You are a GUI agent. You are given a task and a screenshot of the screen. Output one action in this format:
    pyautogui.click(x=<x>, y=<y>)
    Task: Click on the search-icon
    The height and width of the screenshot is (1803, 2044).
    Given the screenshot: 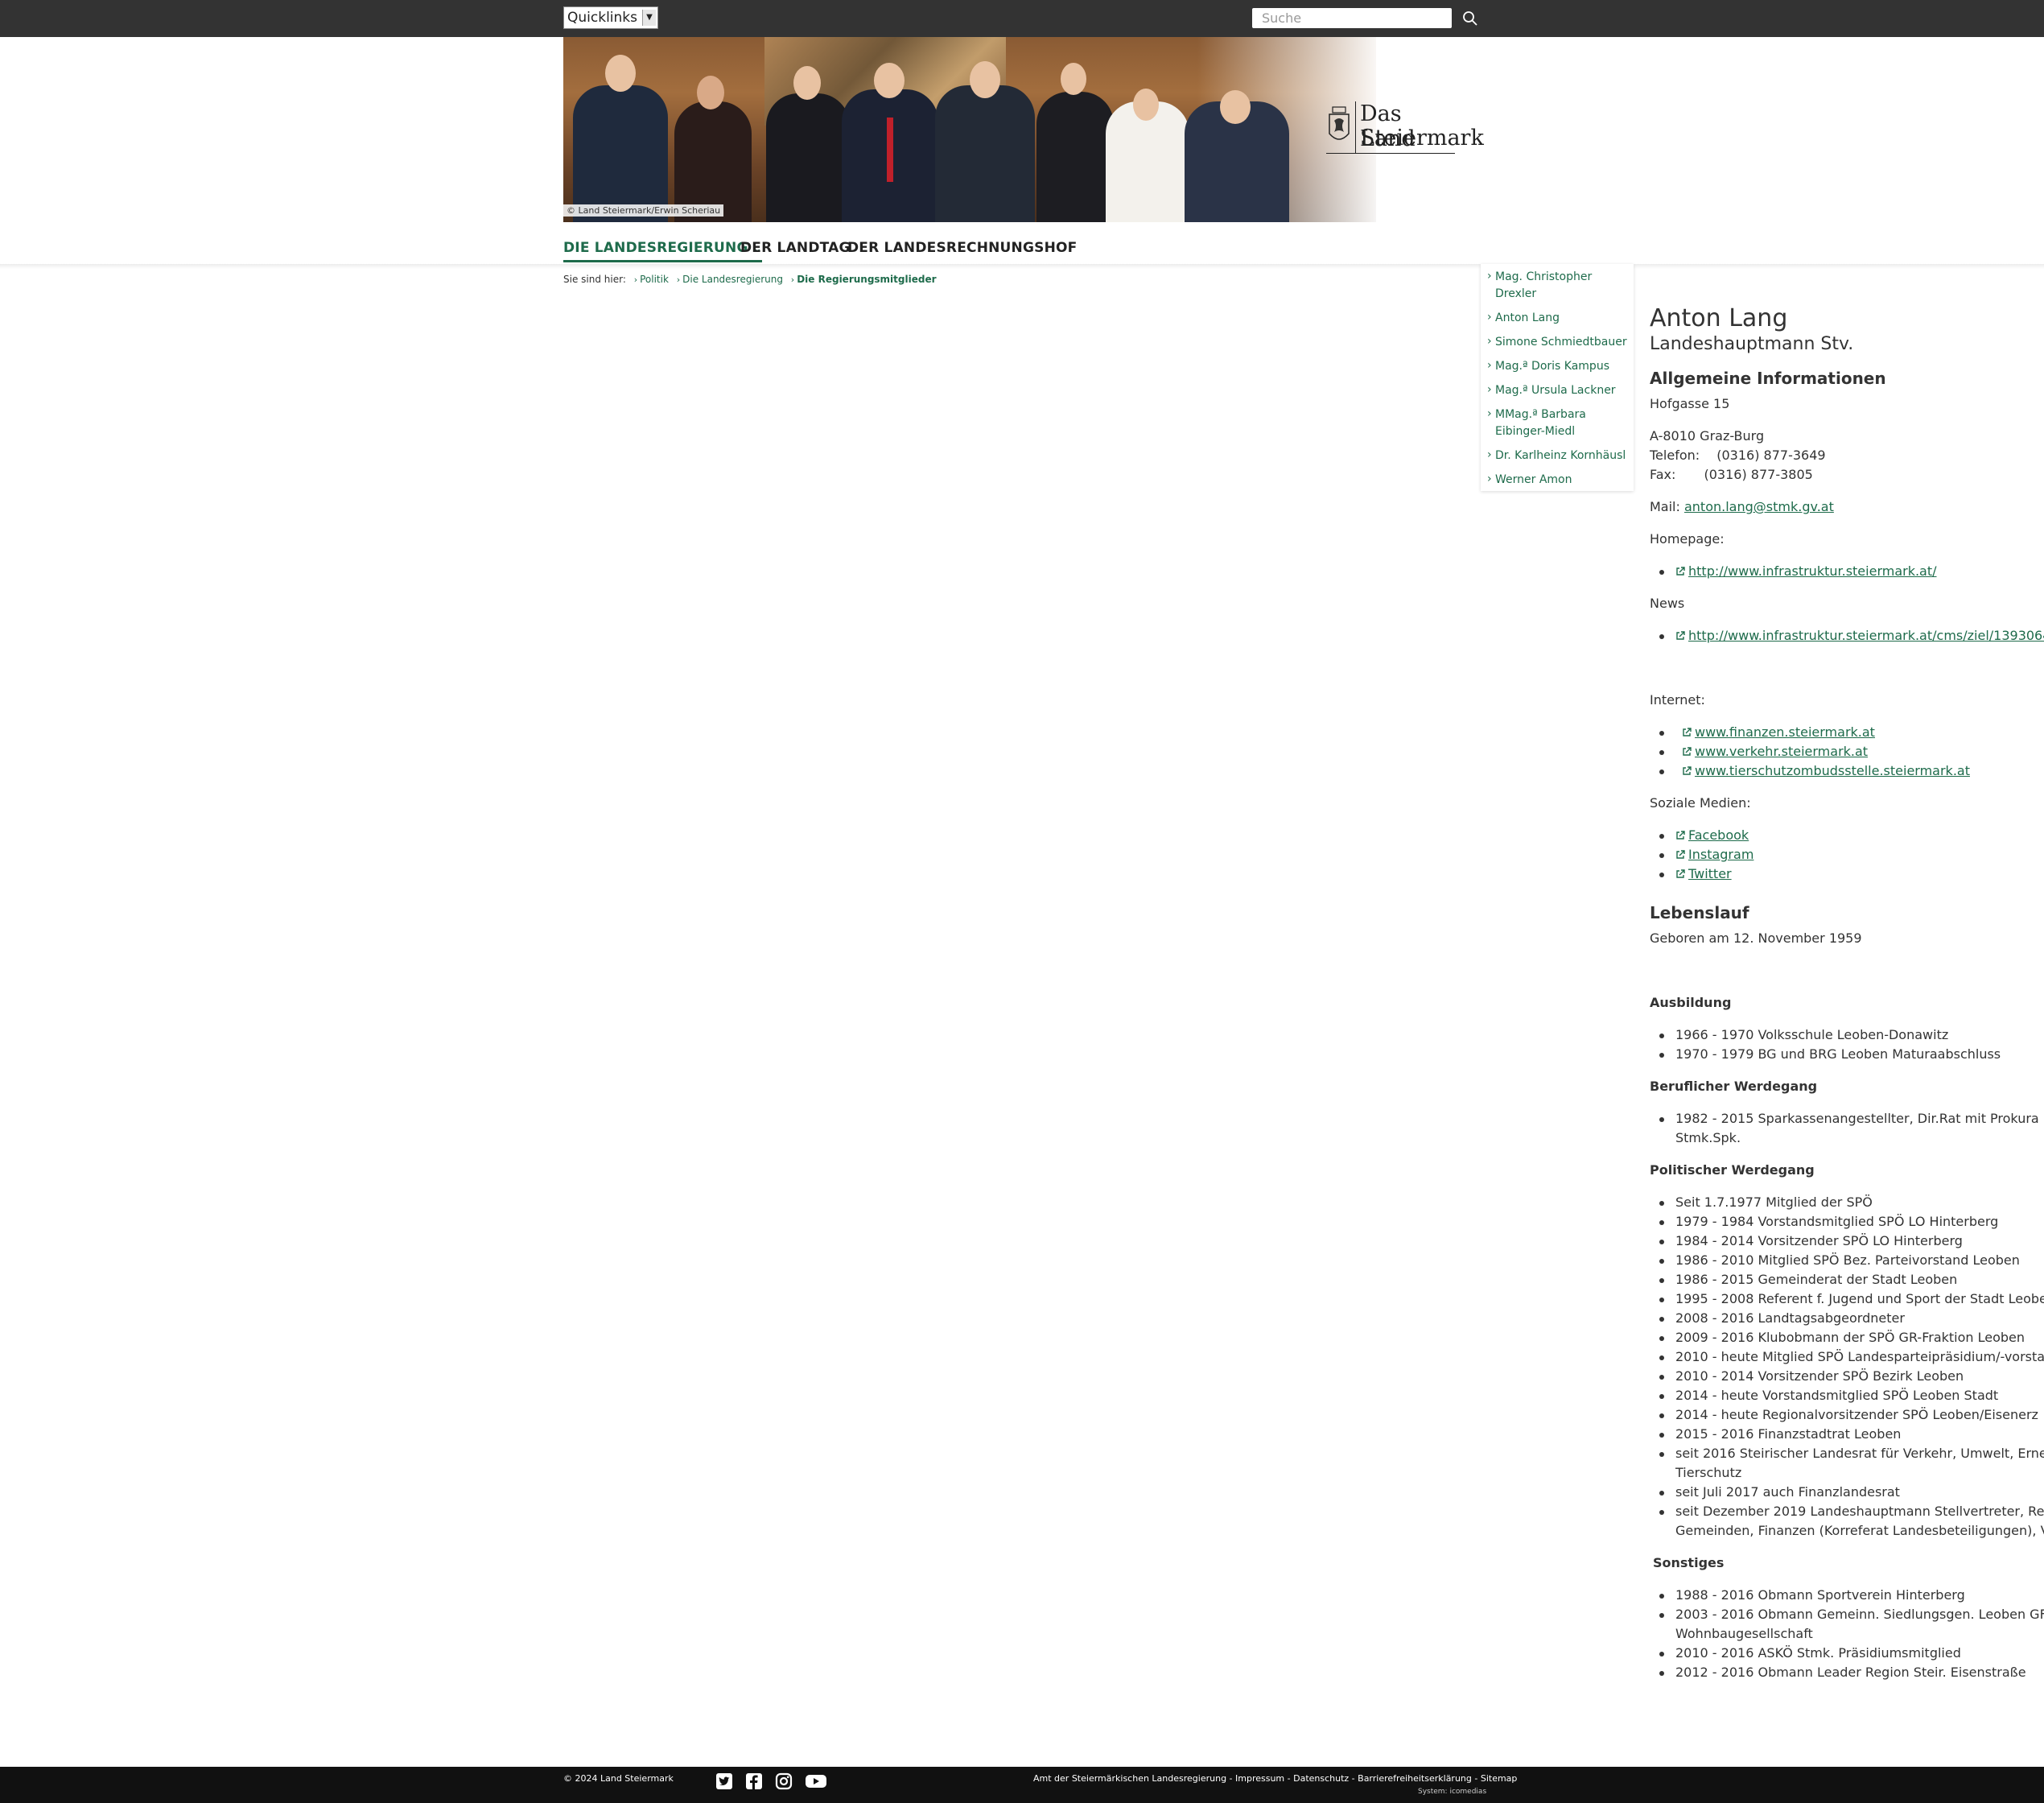 What is the action you would take?
    pyautogui.click(x=1470, y=18)
    